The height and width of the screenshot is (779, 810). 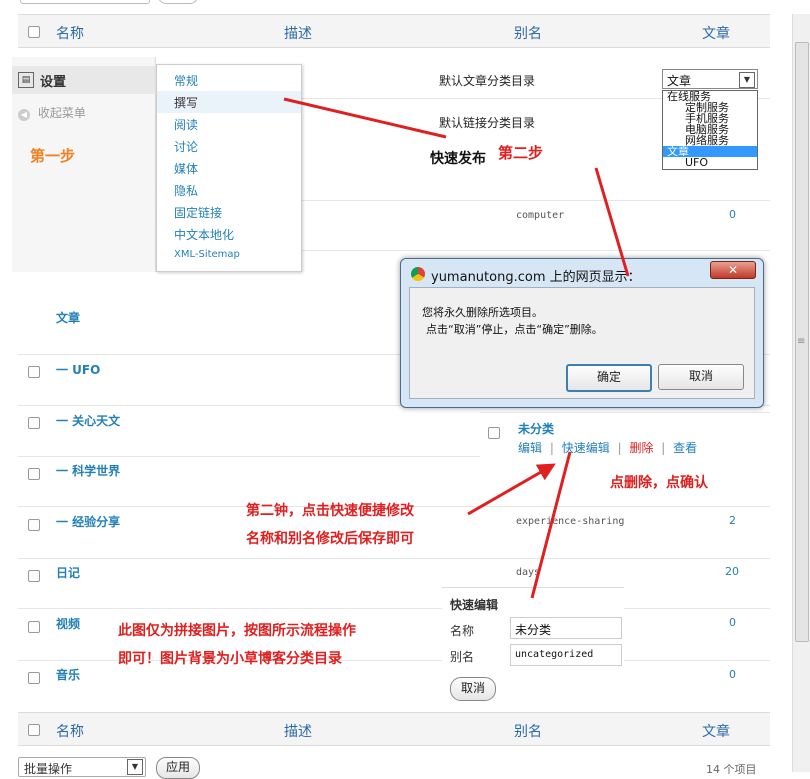 What do you see at coordinates (511, 489) in the screenshot?
I see `arrow-to-quick-edit` at bounding box center [511, 489].